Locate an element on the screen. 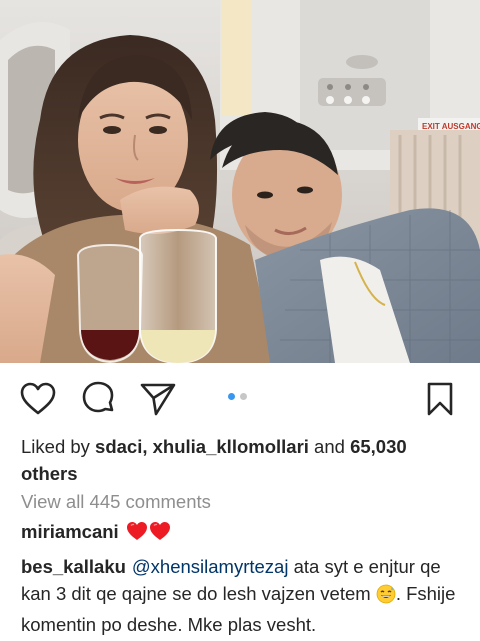 This screenshot has width=480, height=641. paper-plane-icon is located at coordinates (158, 399).